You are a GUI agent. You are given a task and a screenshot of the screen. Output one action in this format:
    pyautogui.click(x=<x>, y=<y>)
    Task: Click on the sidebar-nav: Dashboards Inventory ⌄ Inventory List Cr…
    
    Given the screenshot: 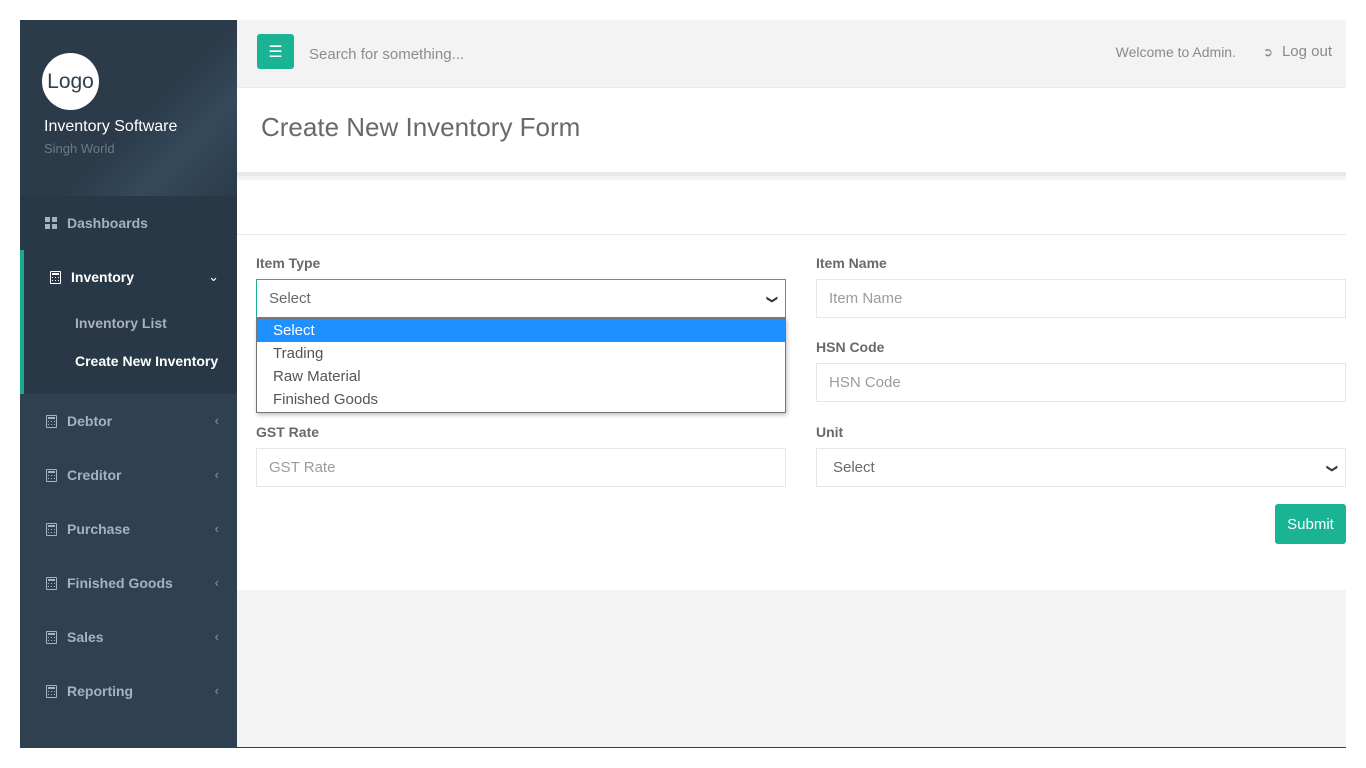 What is the action you would take?
    pyautogui.click(x=128, y=457)
    